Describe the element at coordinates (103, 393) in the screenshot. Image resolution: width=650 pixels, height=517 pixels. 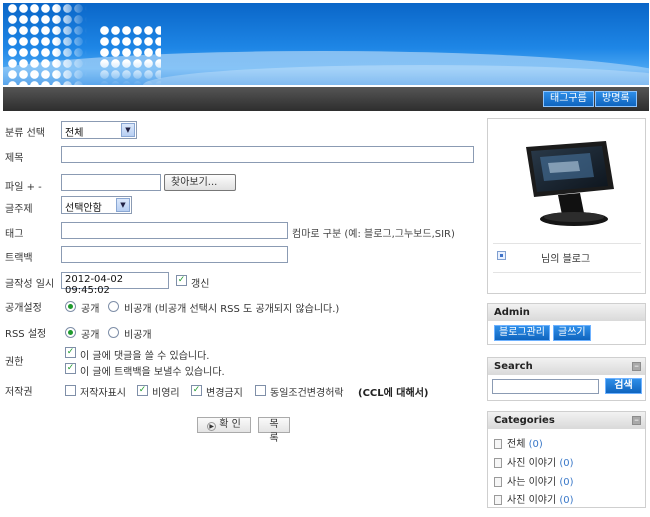
I see `cc-attribution-label: 저작자표시` at that location.